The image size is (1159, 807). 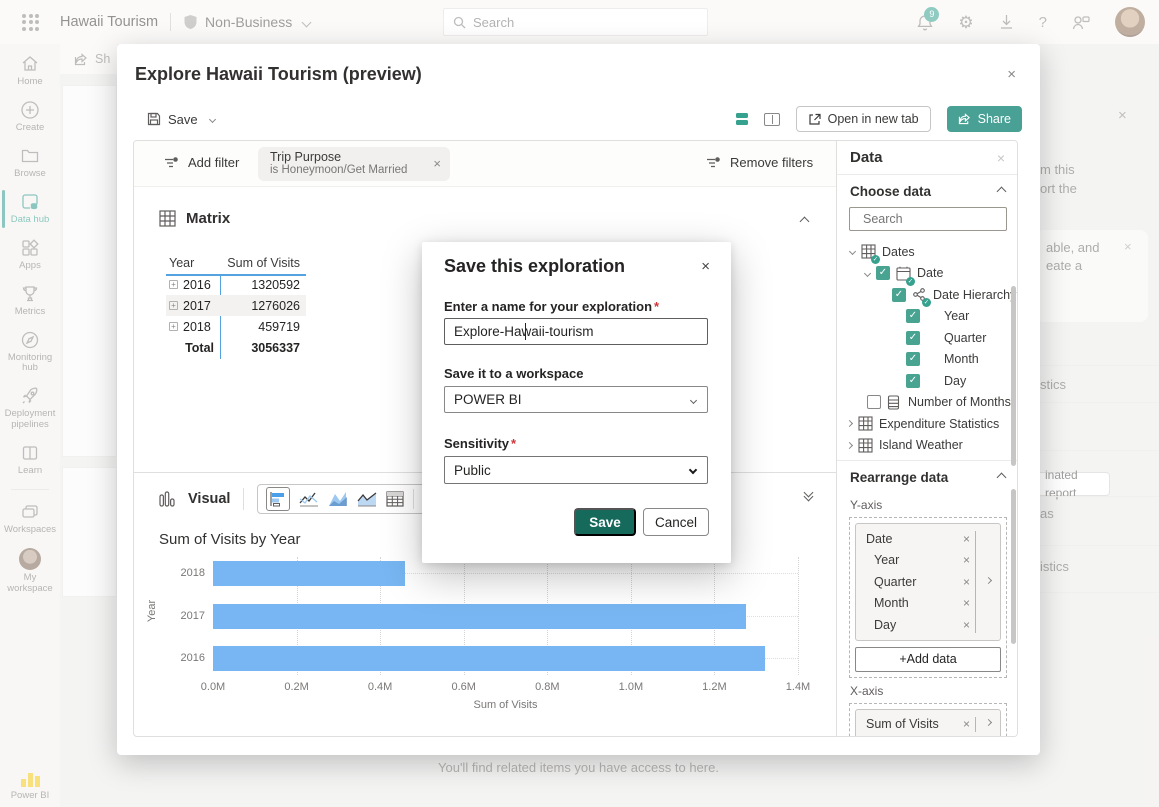 I want to click on bar-2018, so click(x=309, y=573).